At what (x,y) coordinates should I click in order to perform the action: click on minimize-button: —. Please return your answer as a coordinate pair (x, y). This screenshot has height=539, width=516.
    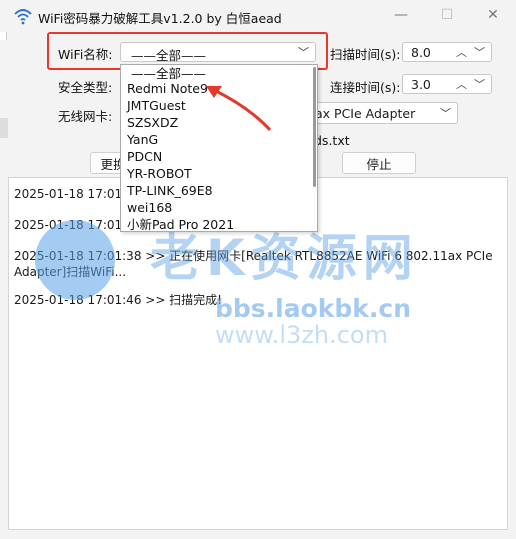
    Looking at the image, I should click on (401, 15).